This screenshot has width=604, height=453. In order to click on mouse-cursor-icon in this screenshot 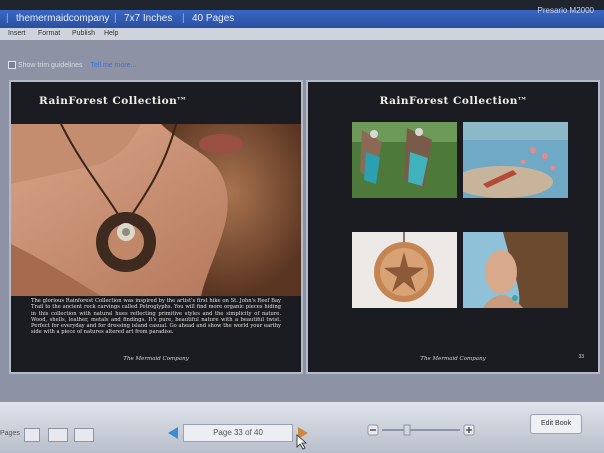, I will do `click(302, 442)`.